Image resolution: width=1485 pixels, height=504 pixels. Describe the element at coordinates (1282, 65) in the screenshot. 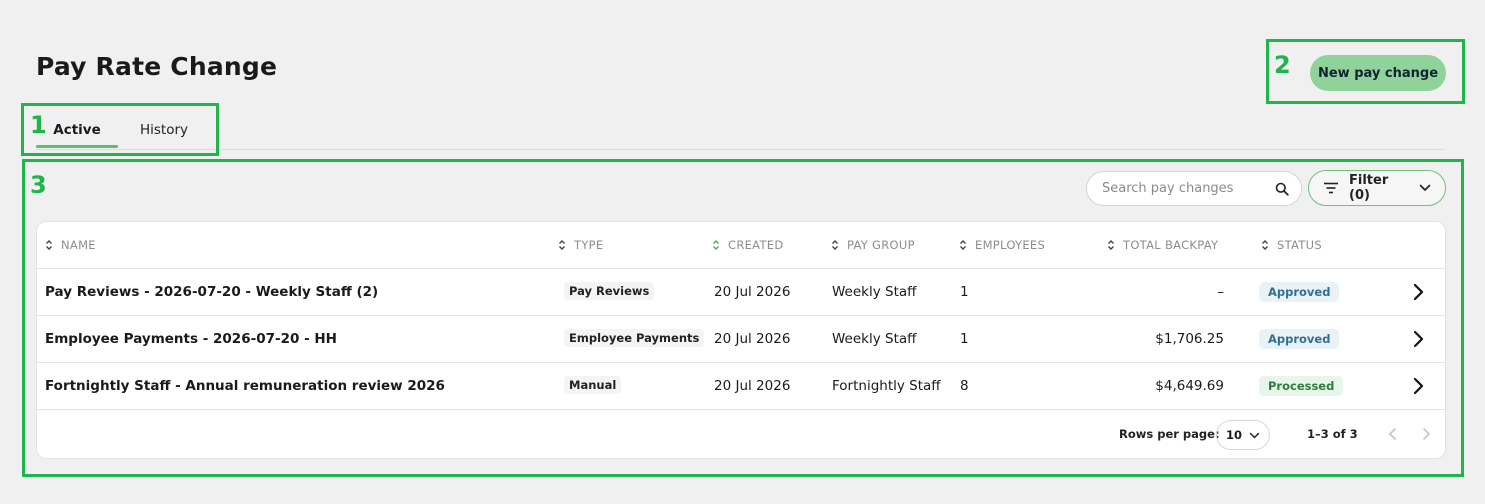

I see `annotation-number: 2` at that location.